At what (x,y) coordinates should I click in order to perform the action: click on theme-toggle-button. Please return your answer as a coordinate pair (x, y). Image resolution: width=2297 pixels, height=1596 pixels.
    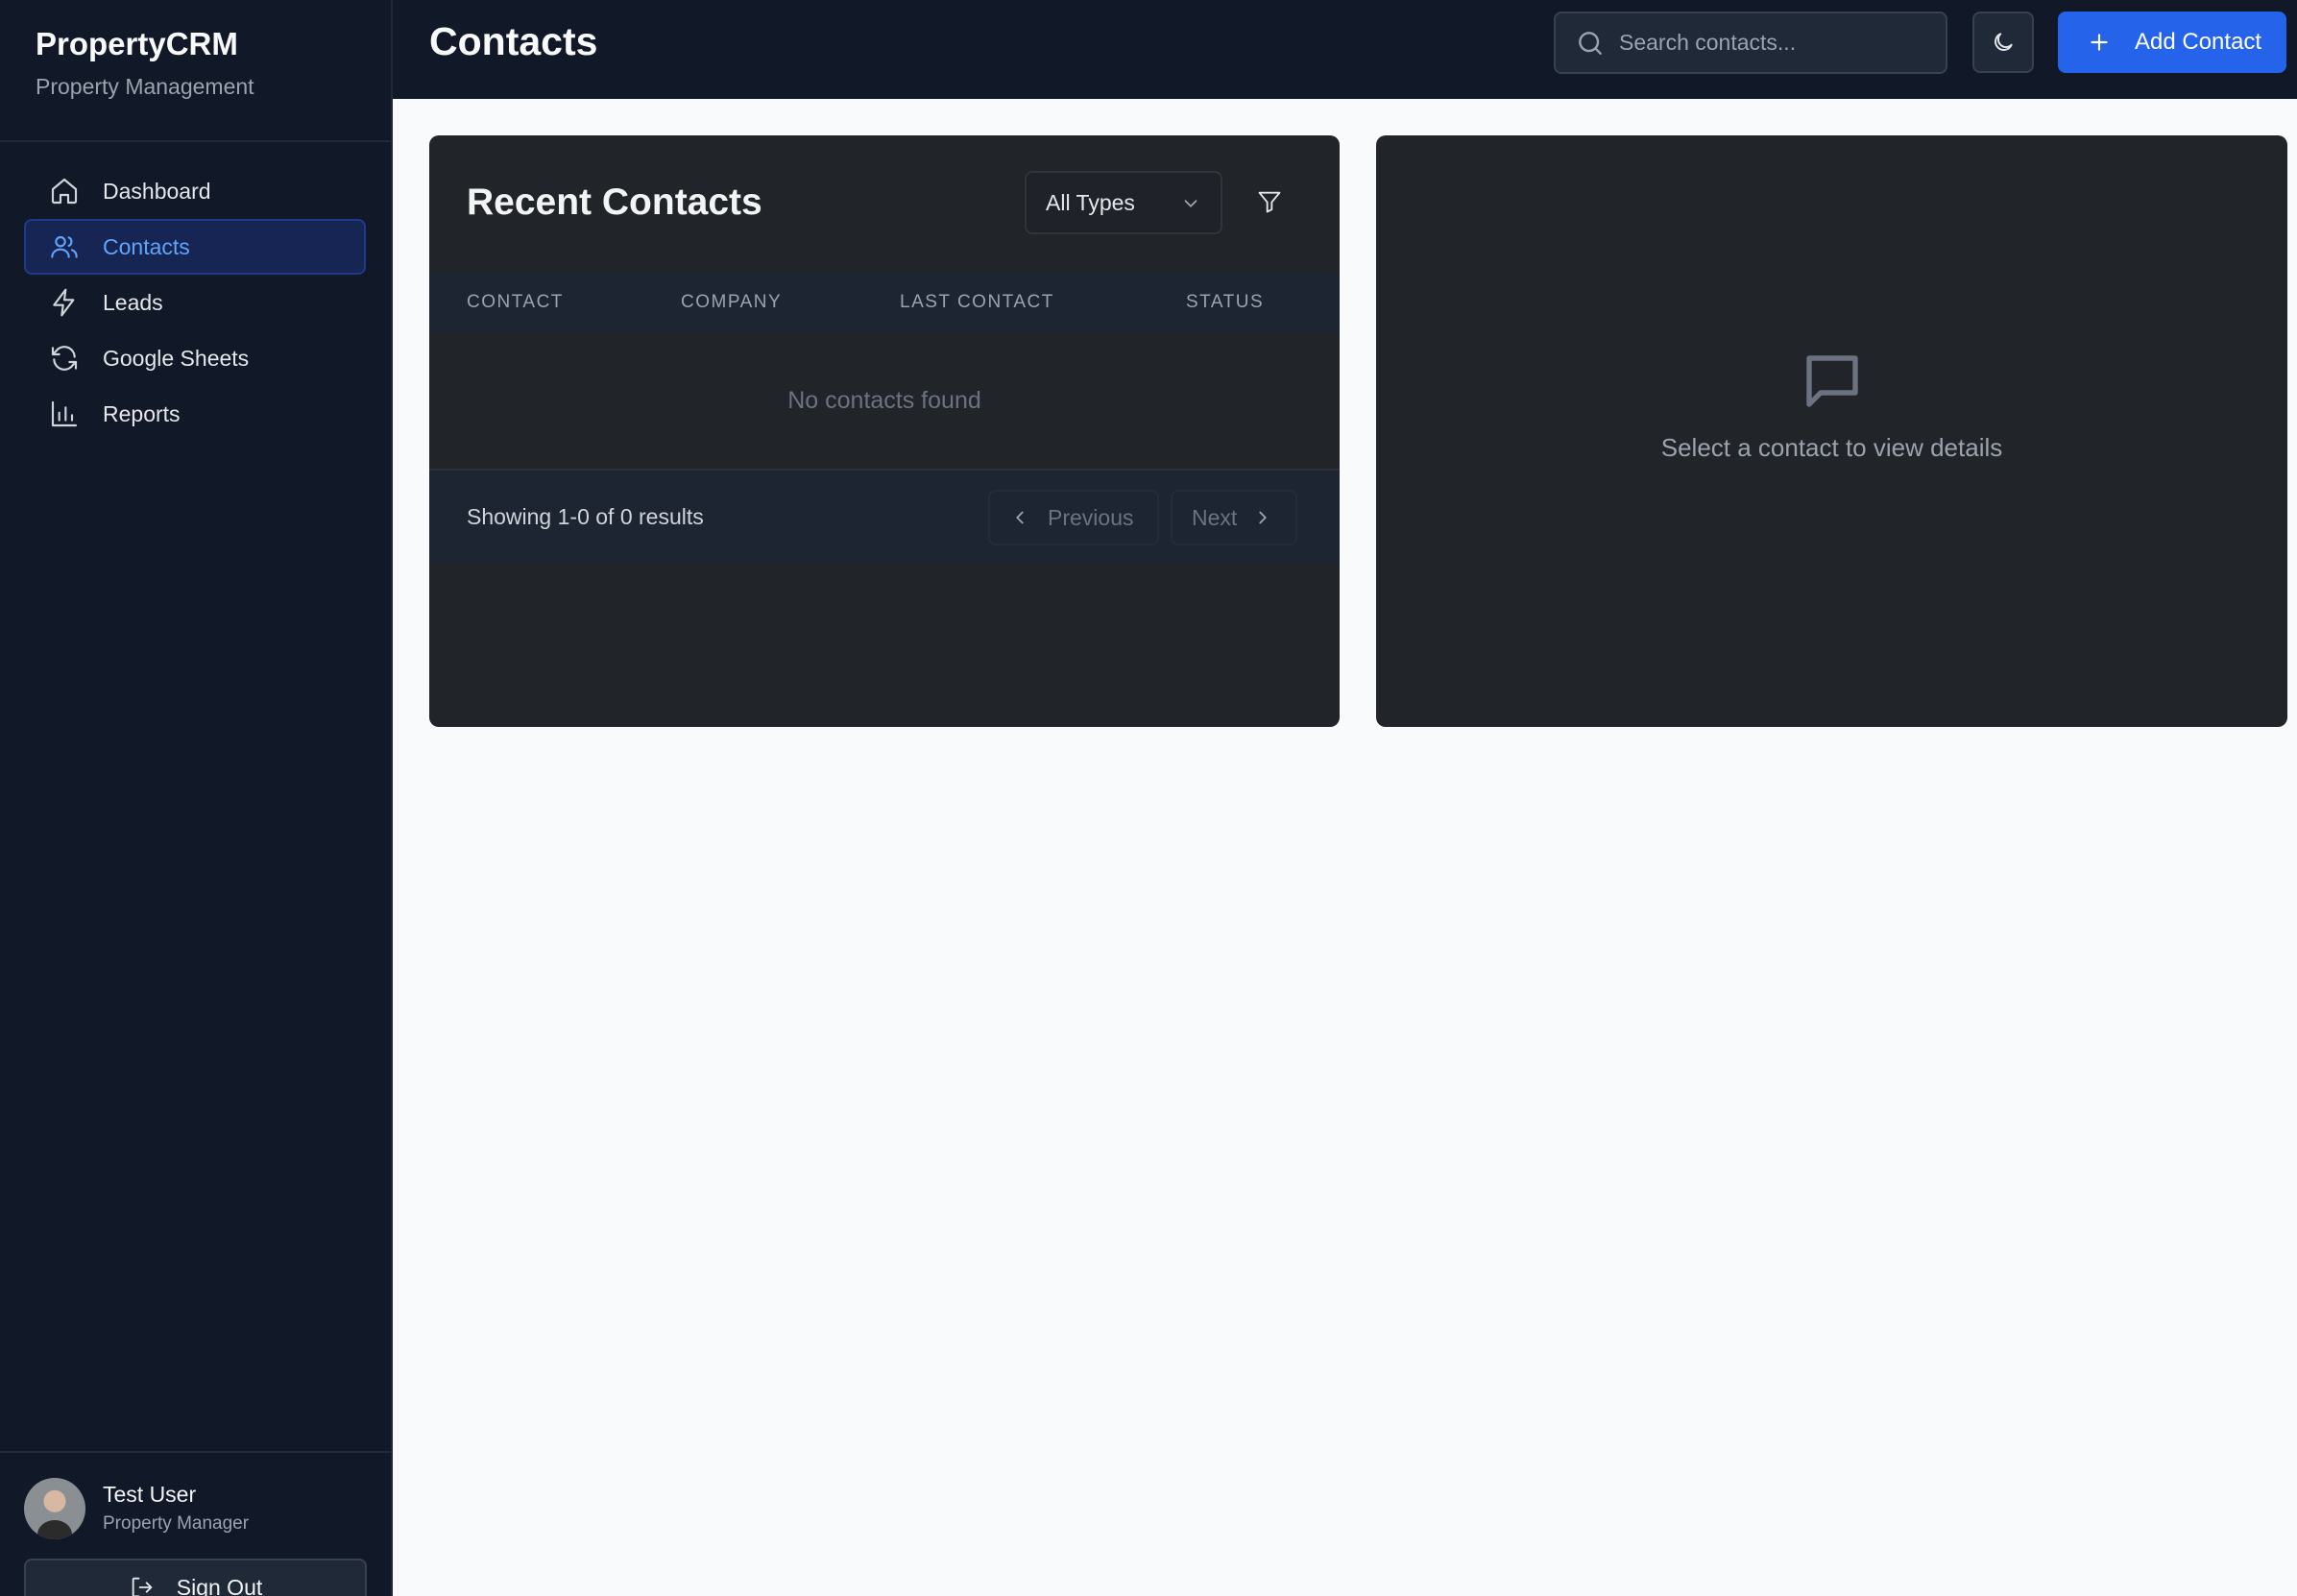
    Looking at the image, I should click on (2003, 42).